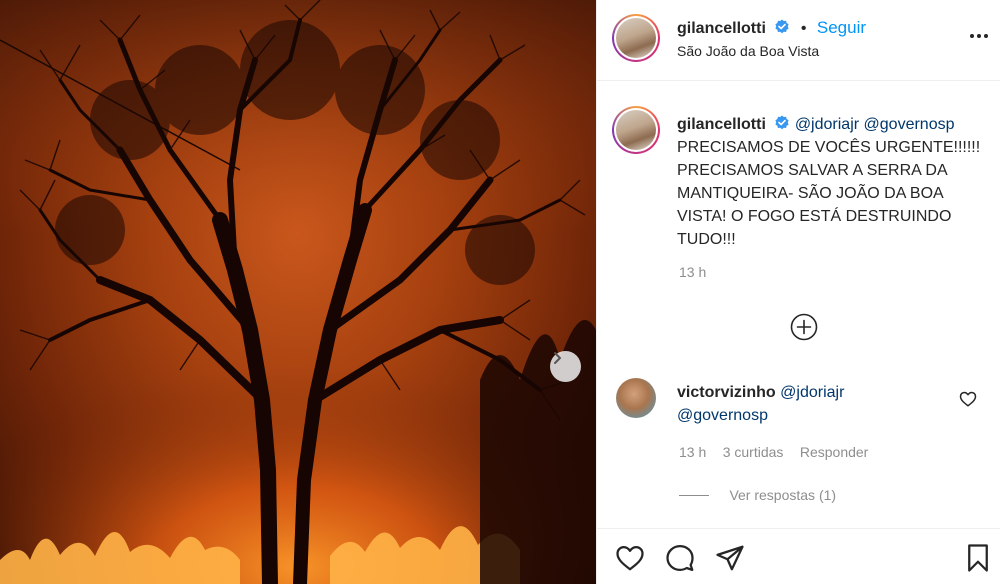 This screenshot has width=1000, height=584. I want to click on chevron-right-icon, so click(557, 358).